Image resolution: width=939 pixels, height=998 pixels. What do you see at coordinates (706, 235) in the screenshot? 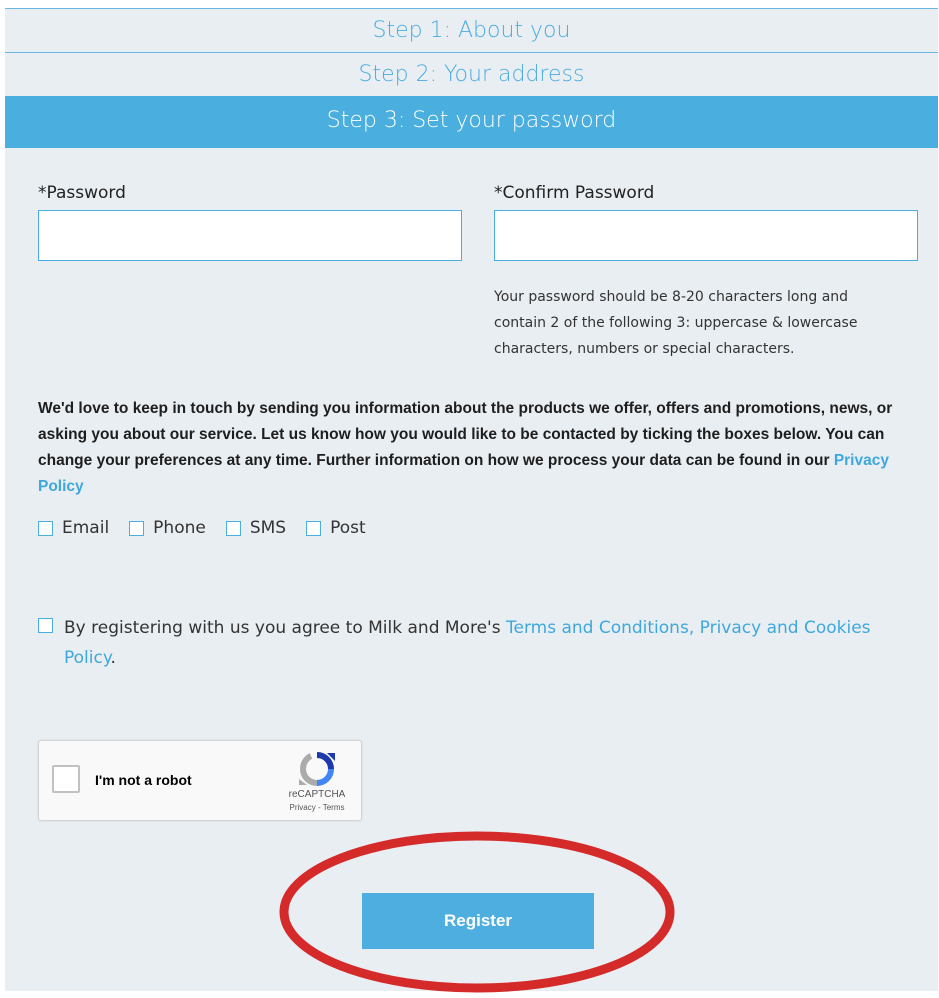
I see `confirm-password-input` at bounding box center [706, 235].